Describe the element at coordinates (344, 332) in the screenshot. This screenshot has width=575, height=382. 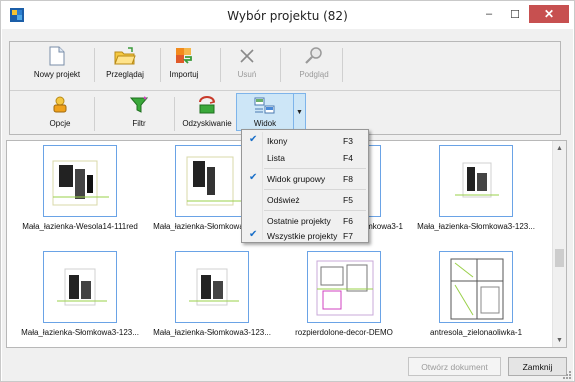
I see `project-name: rozpierdolone-decor-DEMO` at that location.